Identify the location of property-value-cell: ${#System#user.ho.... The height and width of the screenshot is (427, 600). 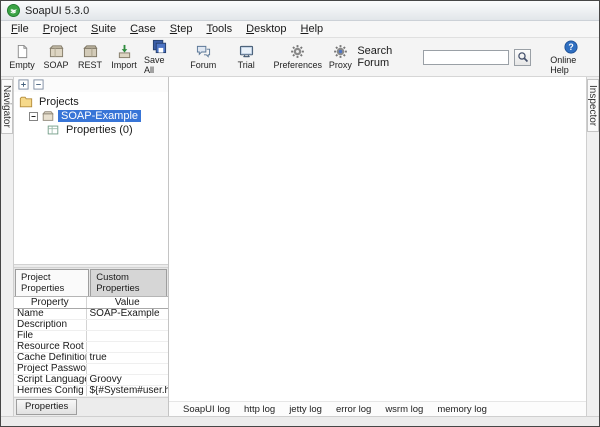
(126, 391).